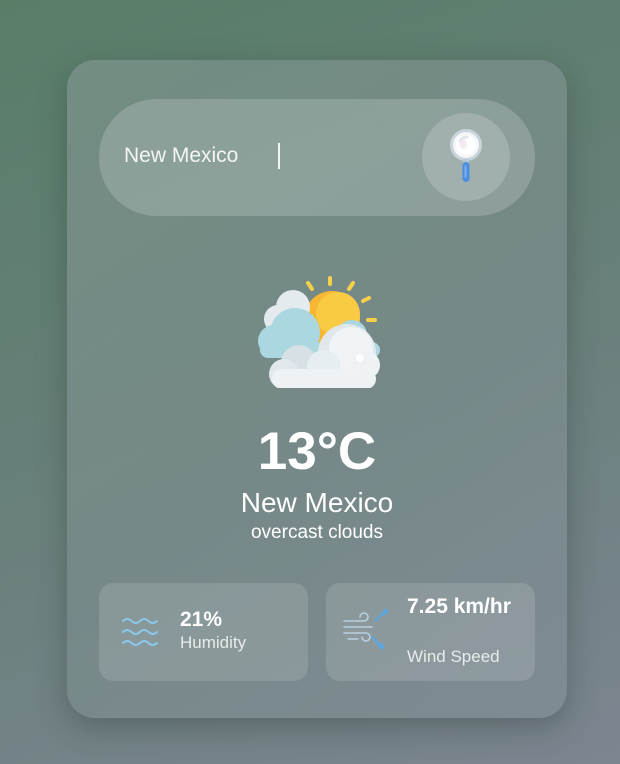 This screenshot has width=620, height=764. I want to click on weather-description: overcast clouds, so click(316, 532).